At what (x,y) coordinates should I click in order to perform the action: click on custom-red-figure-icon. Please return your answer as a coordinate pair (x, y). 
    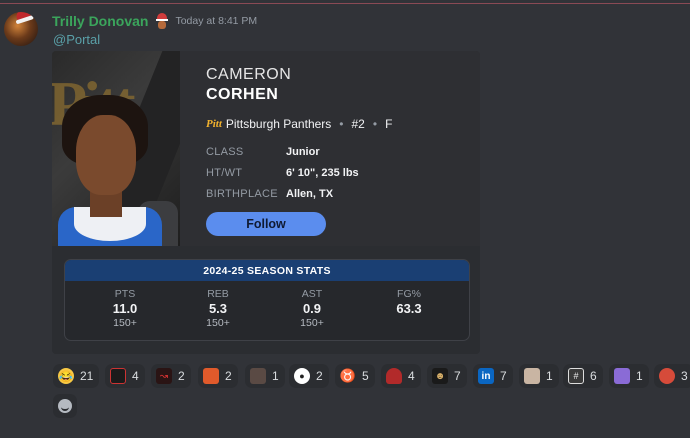
    Looking at the image, I should click on (394, 376).